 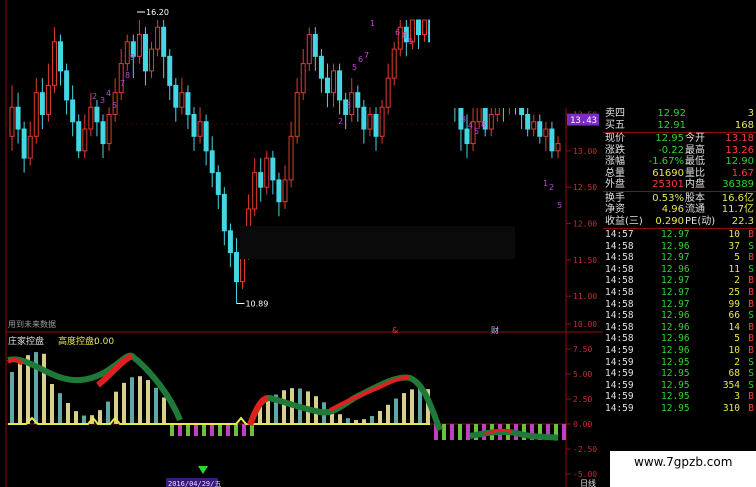 I want to click on quote-stat-row: 收益(三) 0.290 PE(动) 22.3, so click(x=679, y=222).